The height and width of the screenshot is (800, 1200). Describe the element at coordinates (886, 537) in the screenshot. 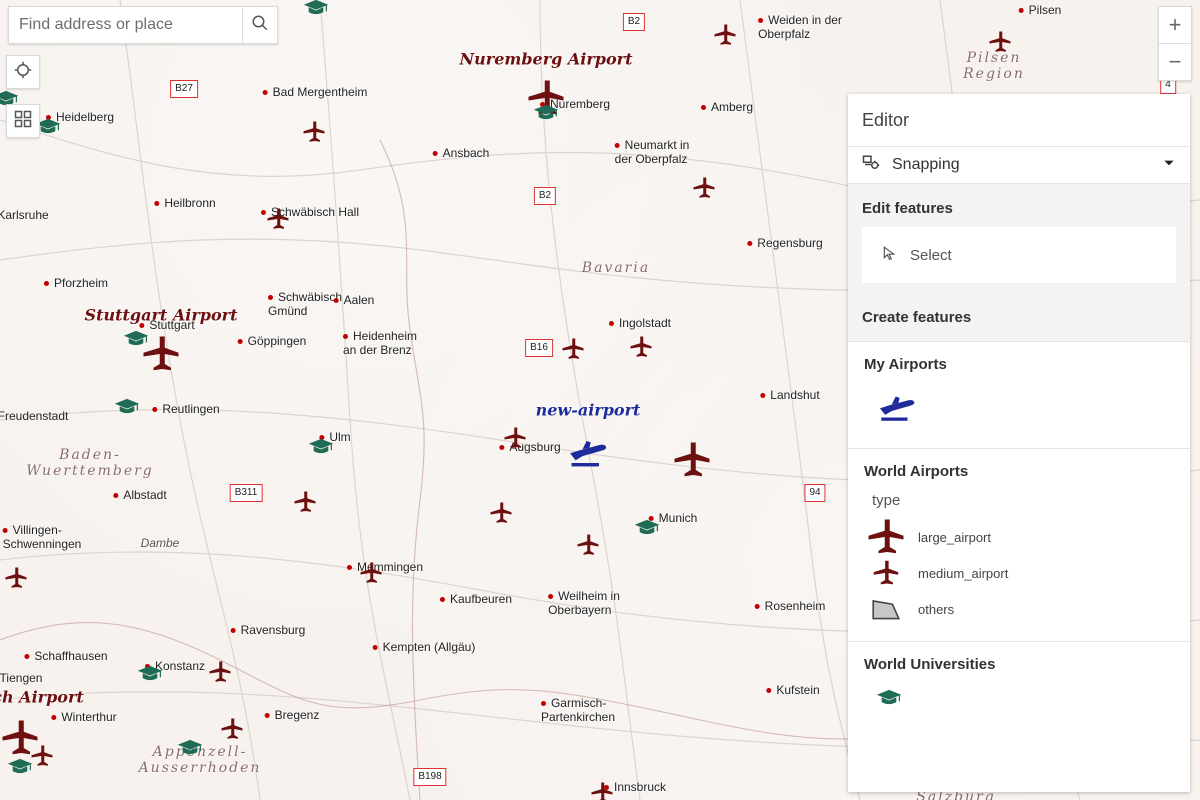

I see `large-airport-icon` at that location.